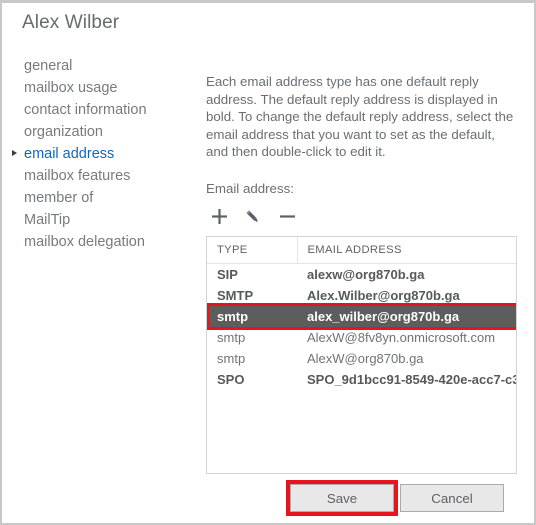 The width and height of the screenshot is (536, 525). What do you see at coordinates (71, 22) in the screenshot?
I see `page-title: Alex Wilber` at bounding box center [71, 22].